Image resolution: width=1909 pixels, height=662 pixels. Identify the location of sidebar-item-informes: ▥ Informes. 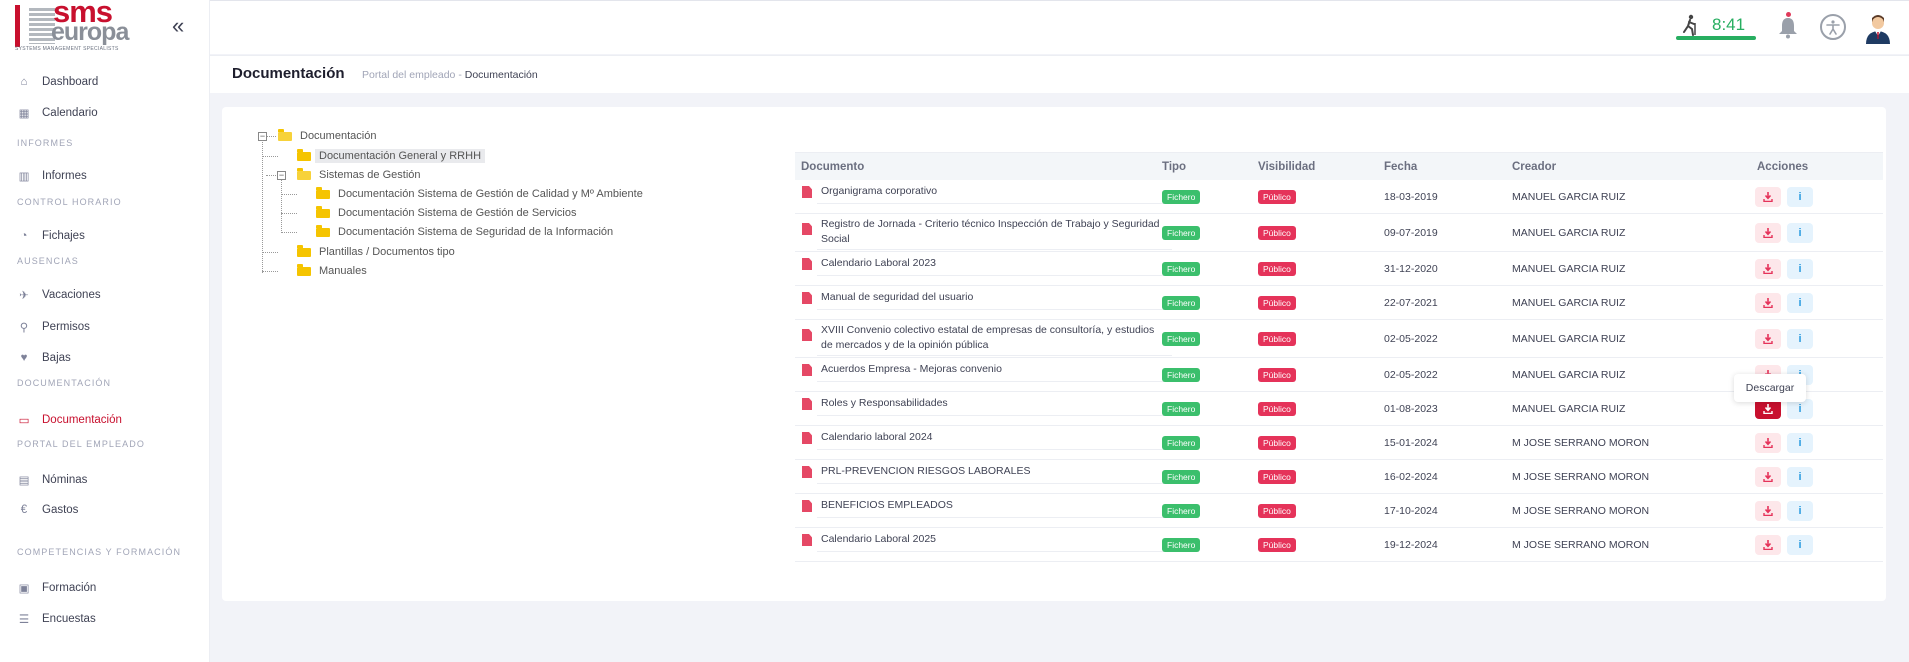
(52, 176).